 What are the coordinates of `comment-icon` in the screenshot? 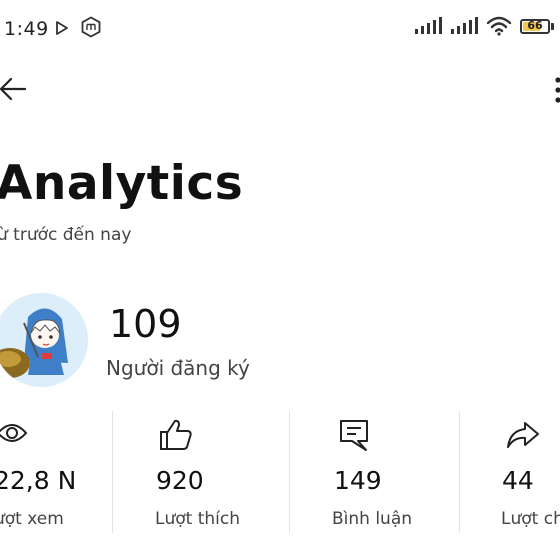 It's located at (354, 435).